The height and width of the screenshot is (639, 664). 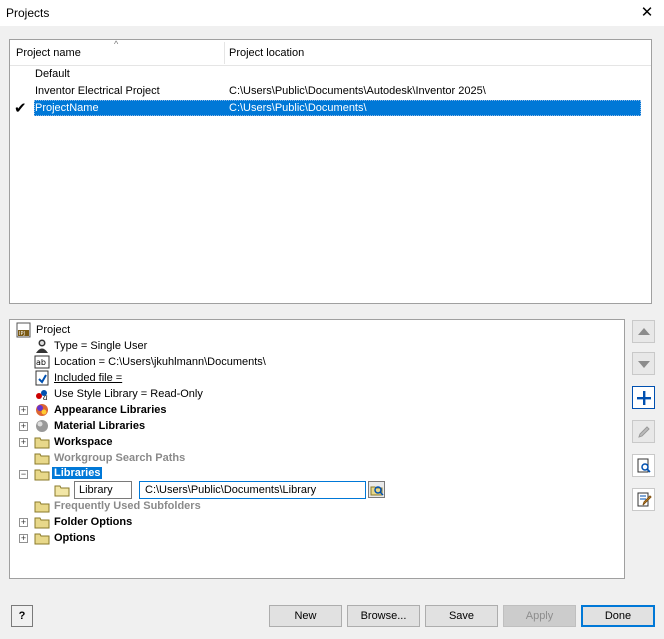 What do you see at coordinates (42, 378) in the screenshot?
I see `included-file-icon` at bounding box center [42, 378].